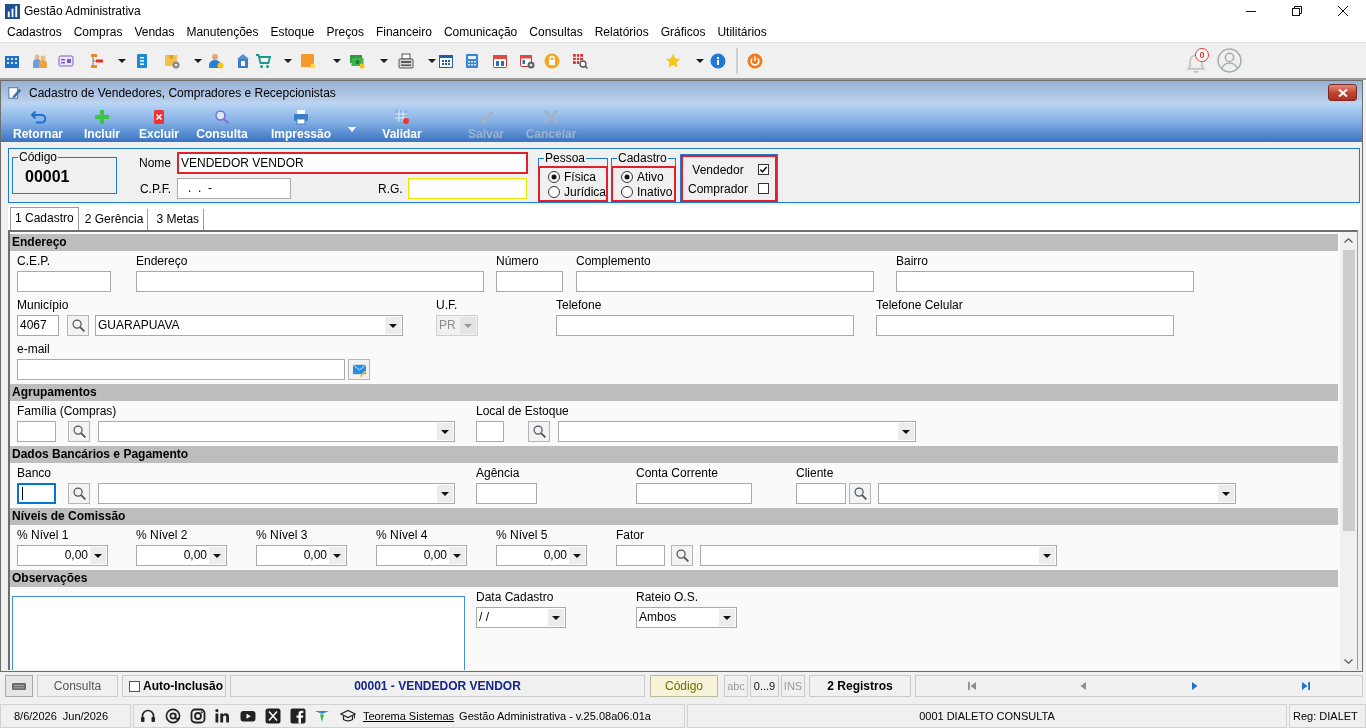 The height and width of the screenshot is (728, 1366). Describe the element at coordinates (243, 60) in the screenshot. I see `house-icon` at that location.